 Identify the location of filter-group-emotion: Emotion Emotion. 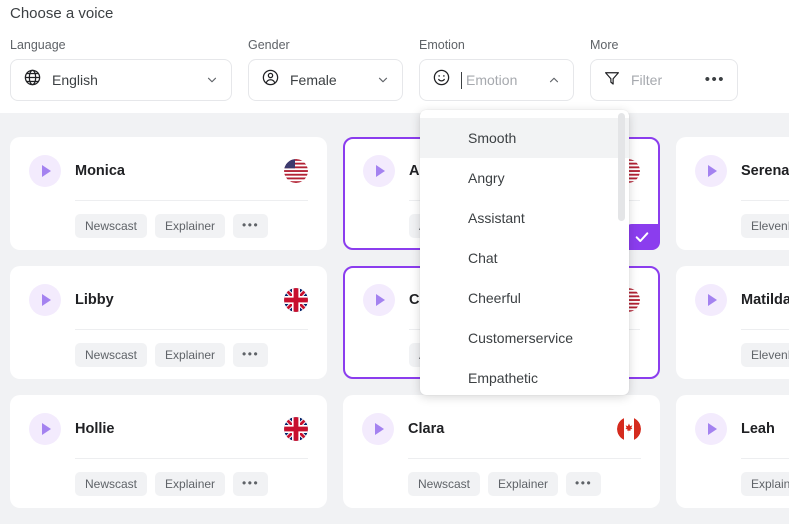
(496, 69).